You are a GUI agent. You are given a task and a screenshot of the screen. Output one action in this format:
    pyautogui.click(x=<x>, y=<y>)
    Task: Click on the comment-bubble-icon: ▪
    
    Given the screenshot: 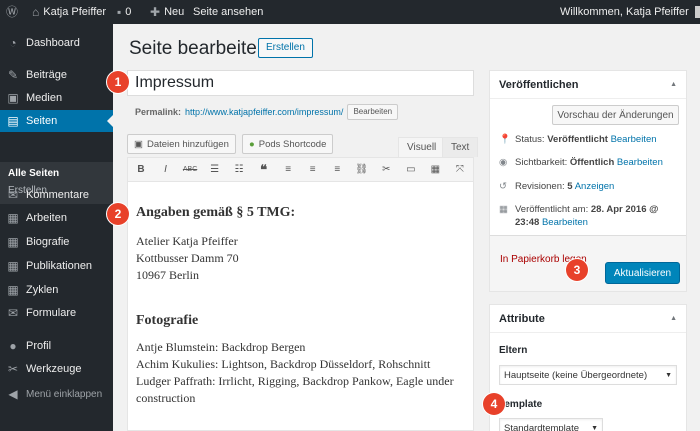 What is the action you would take?
    pyautogui.click(x=119, y=12)
    